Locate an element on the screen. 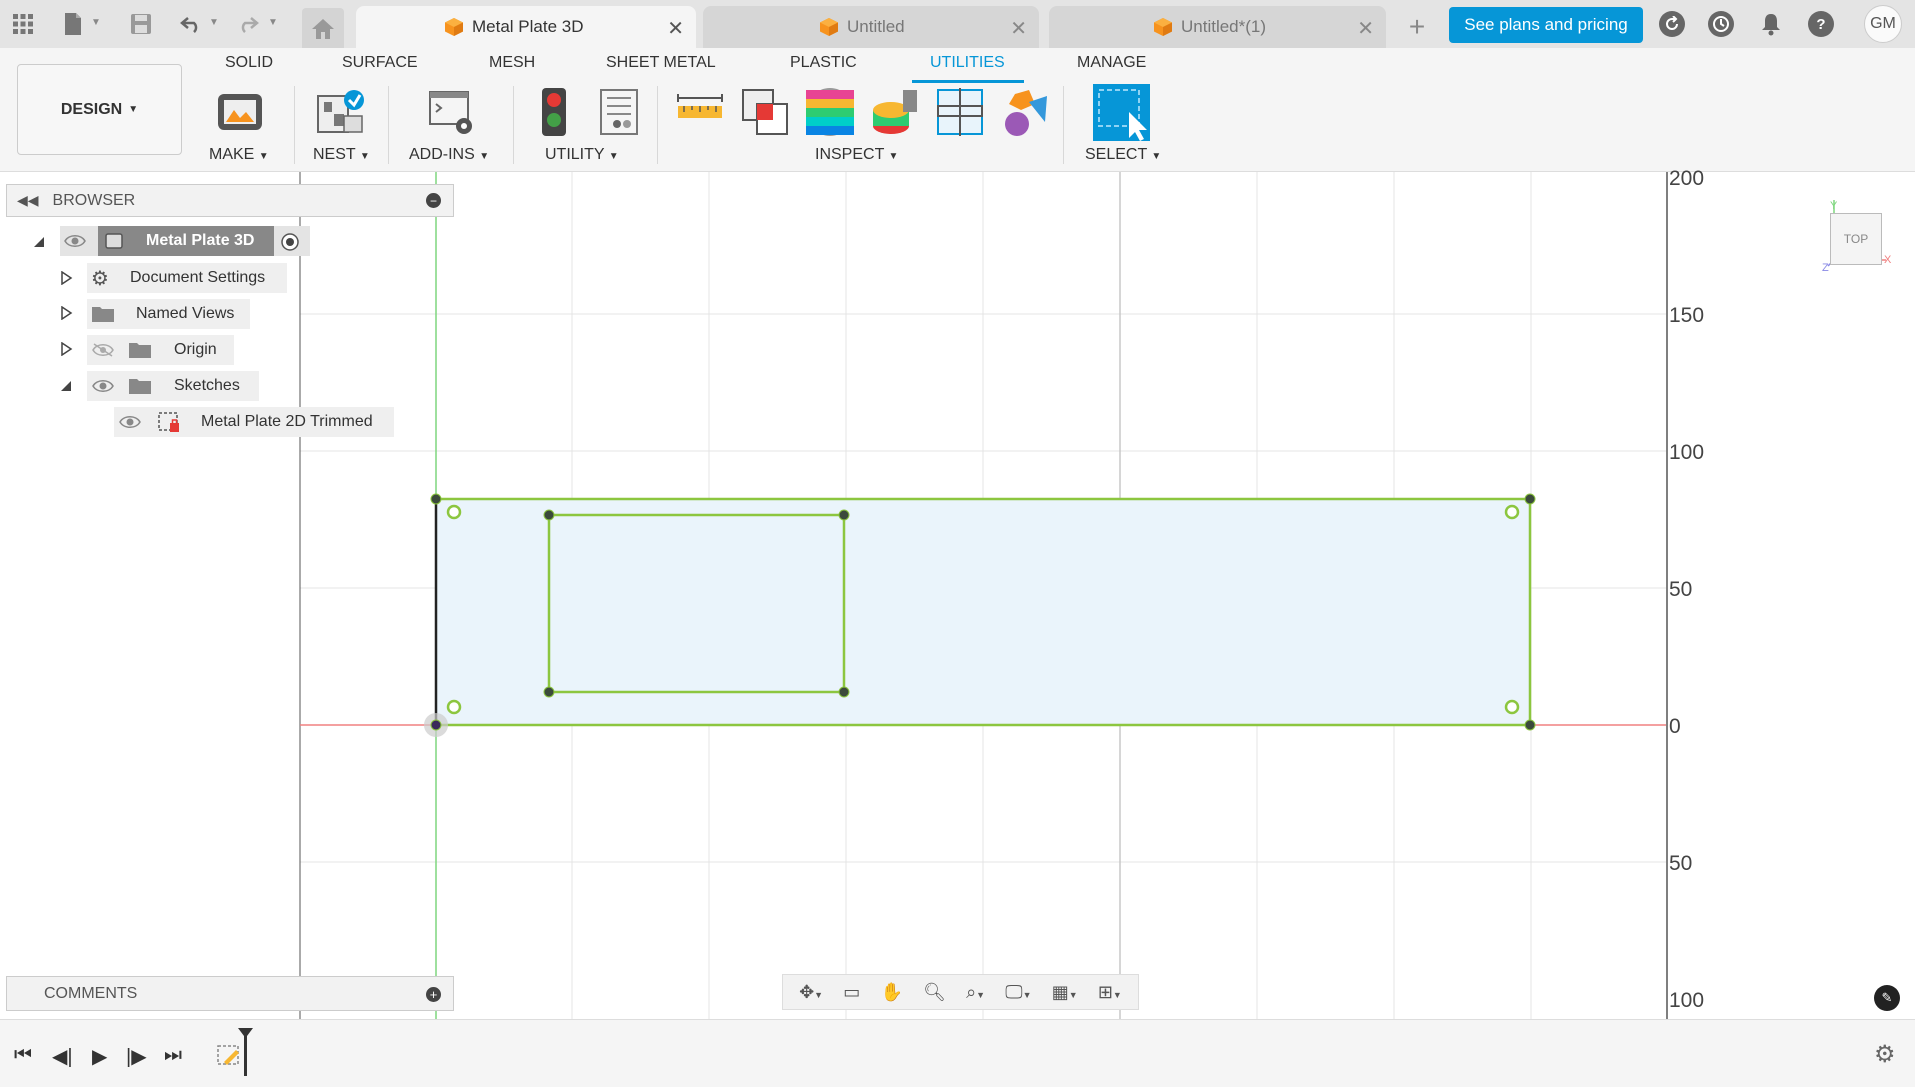 Image resolution: width=1915 pixels, height=1087 pixels. browser-item-label: Document Settings is located at coordinates (198, 277).